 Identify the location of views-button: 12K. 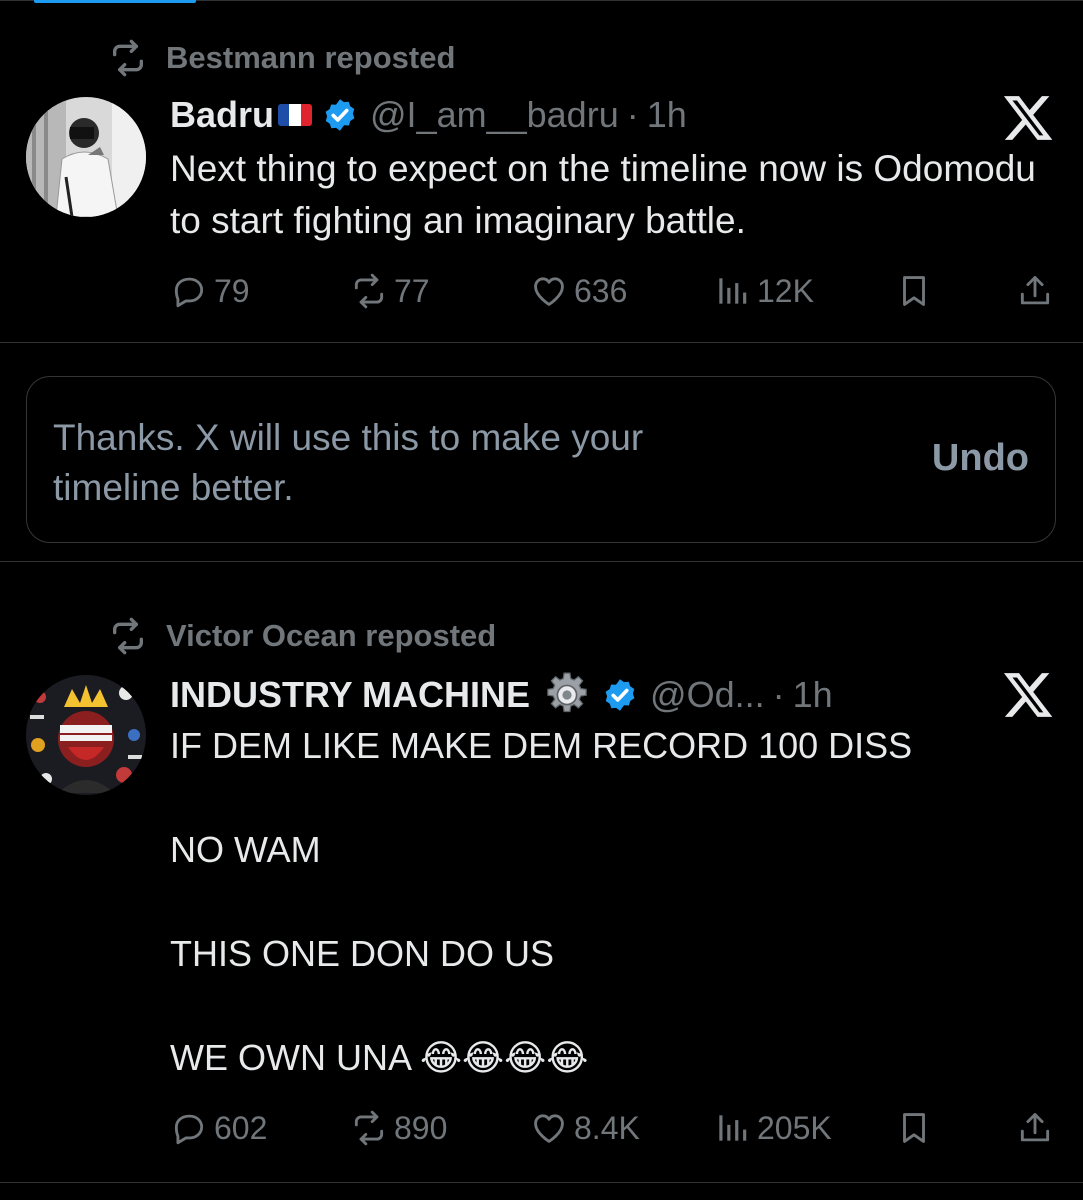
(763, 291).